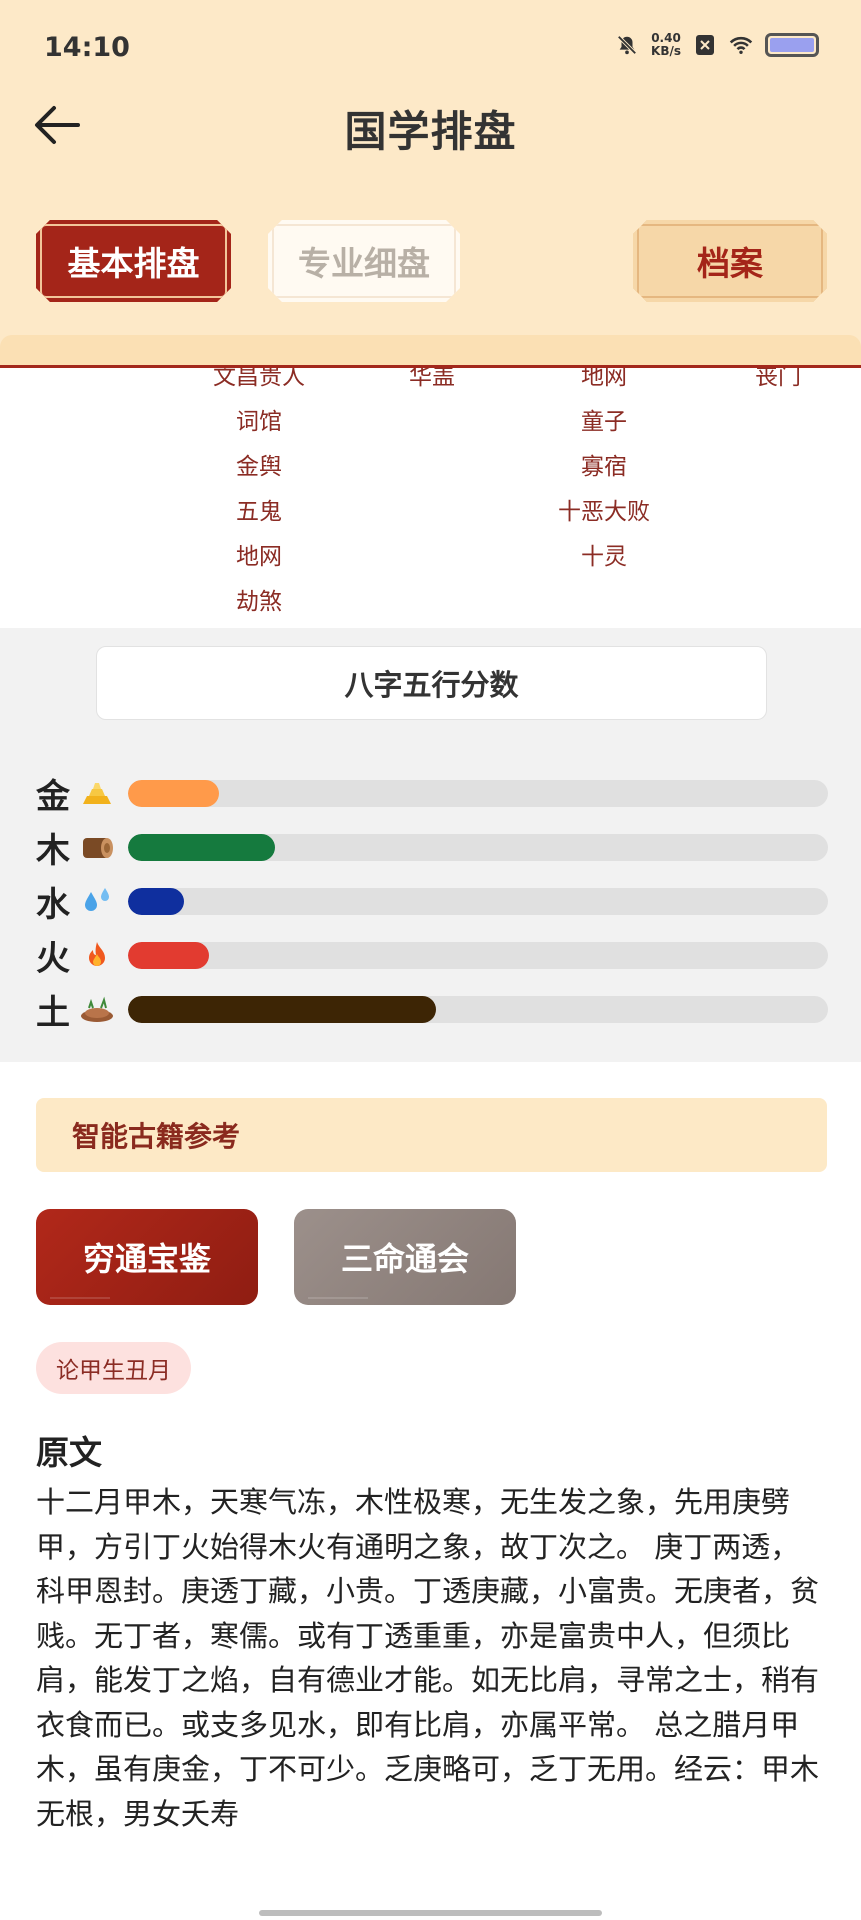 The height and width of the screenshot is (1920, 861). What do you see at coordinates (604, 422) in the screenshot?
I see `list-item: 童子` at bounding box center [604, 422].